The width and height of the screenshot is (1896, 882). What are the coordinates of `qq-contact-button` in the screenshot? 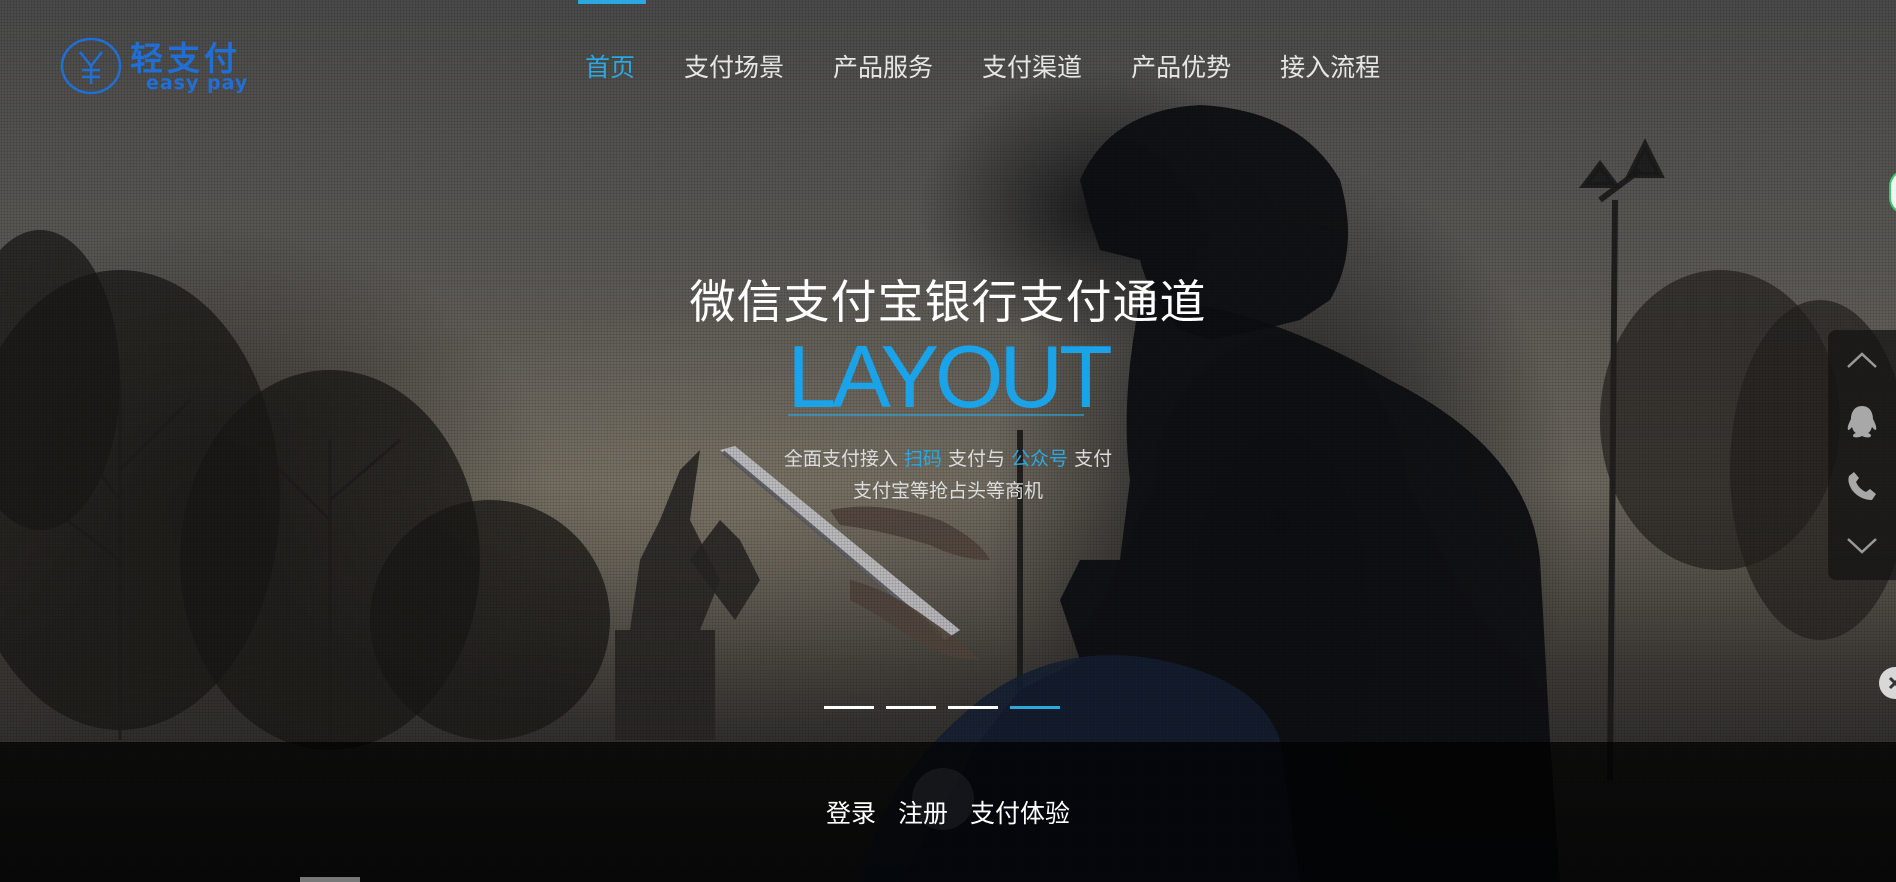 It's located at (1862, 422).